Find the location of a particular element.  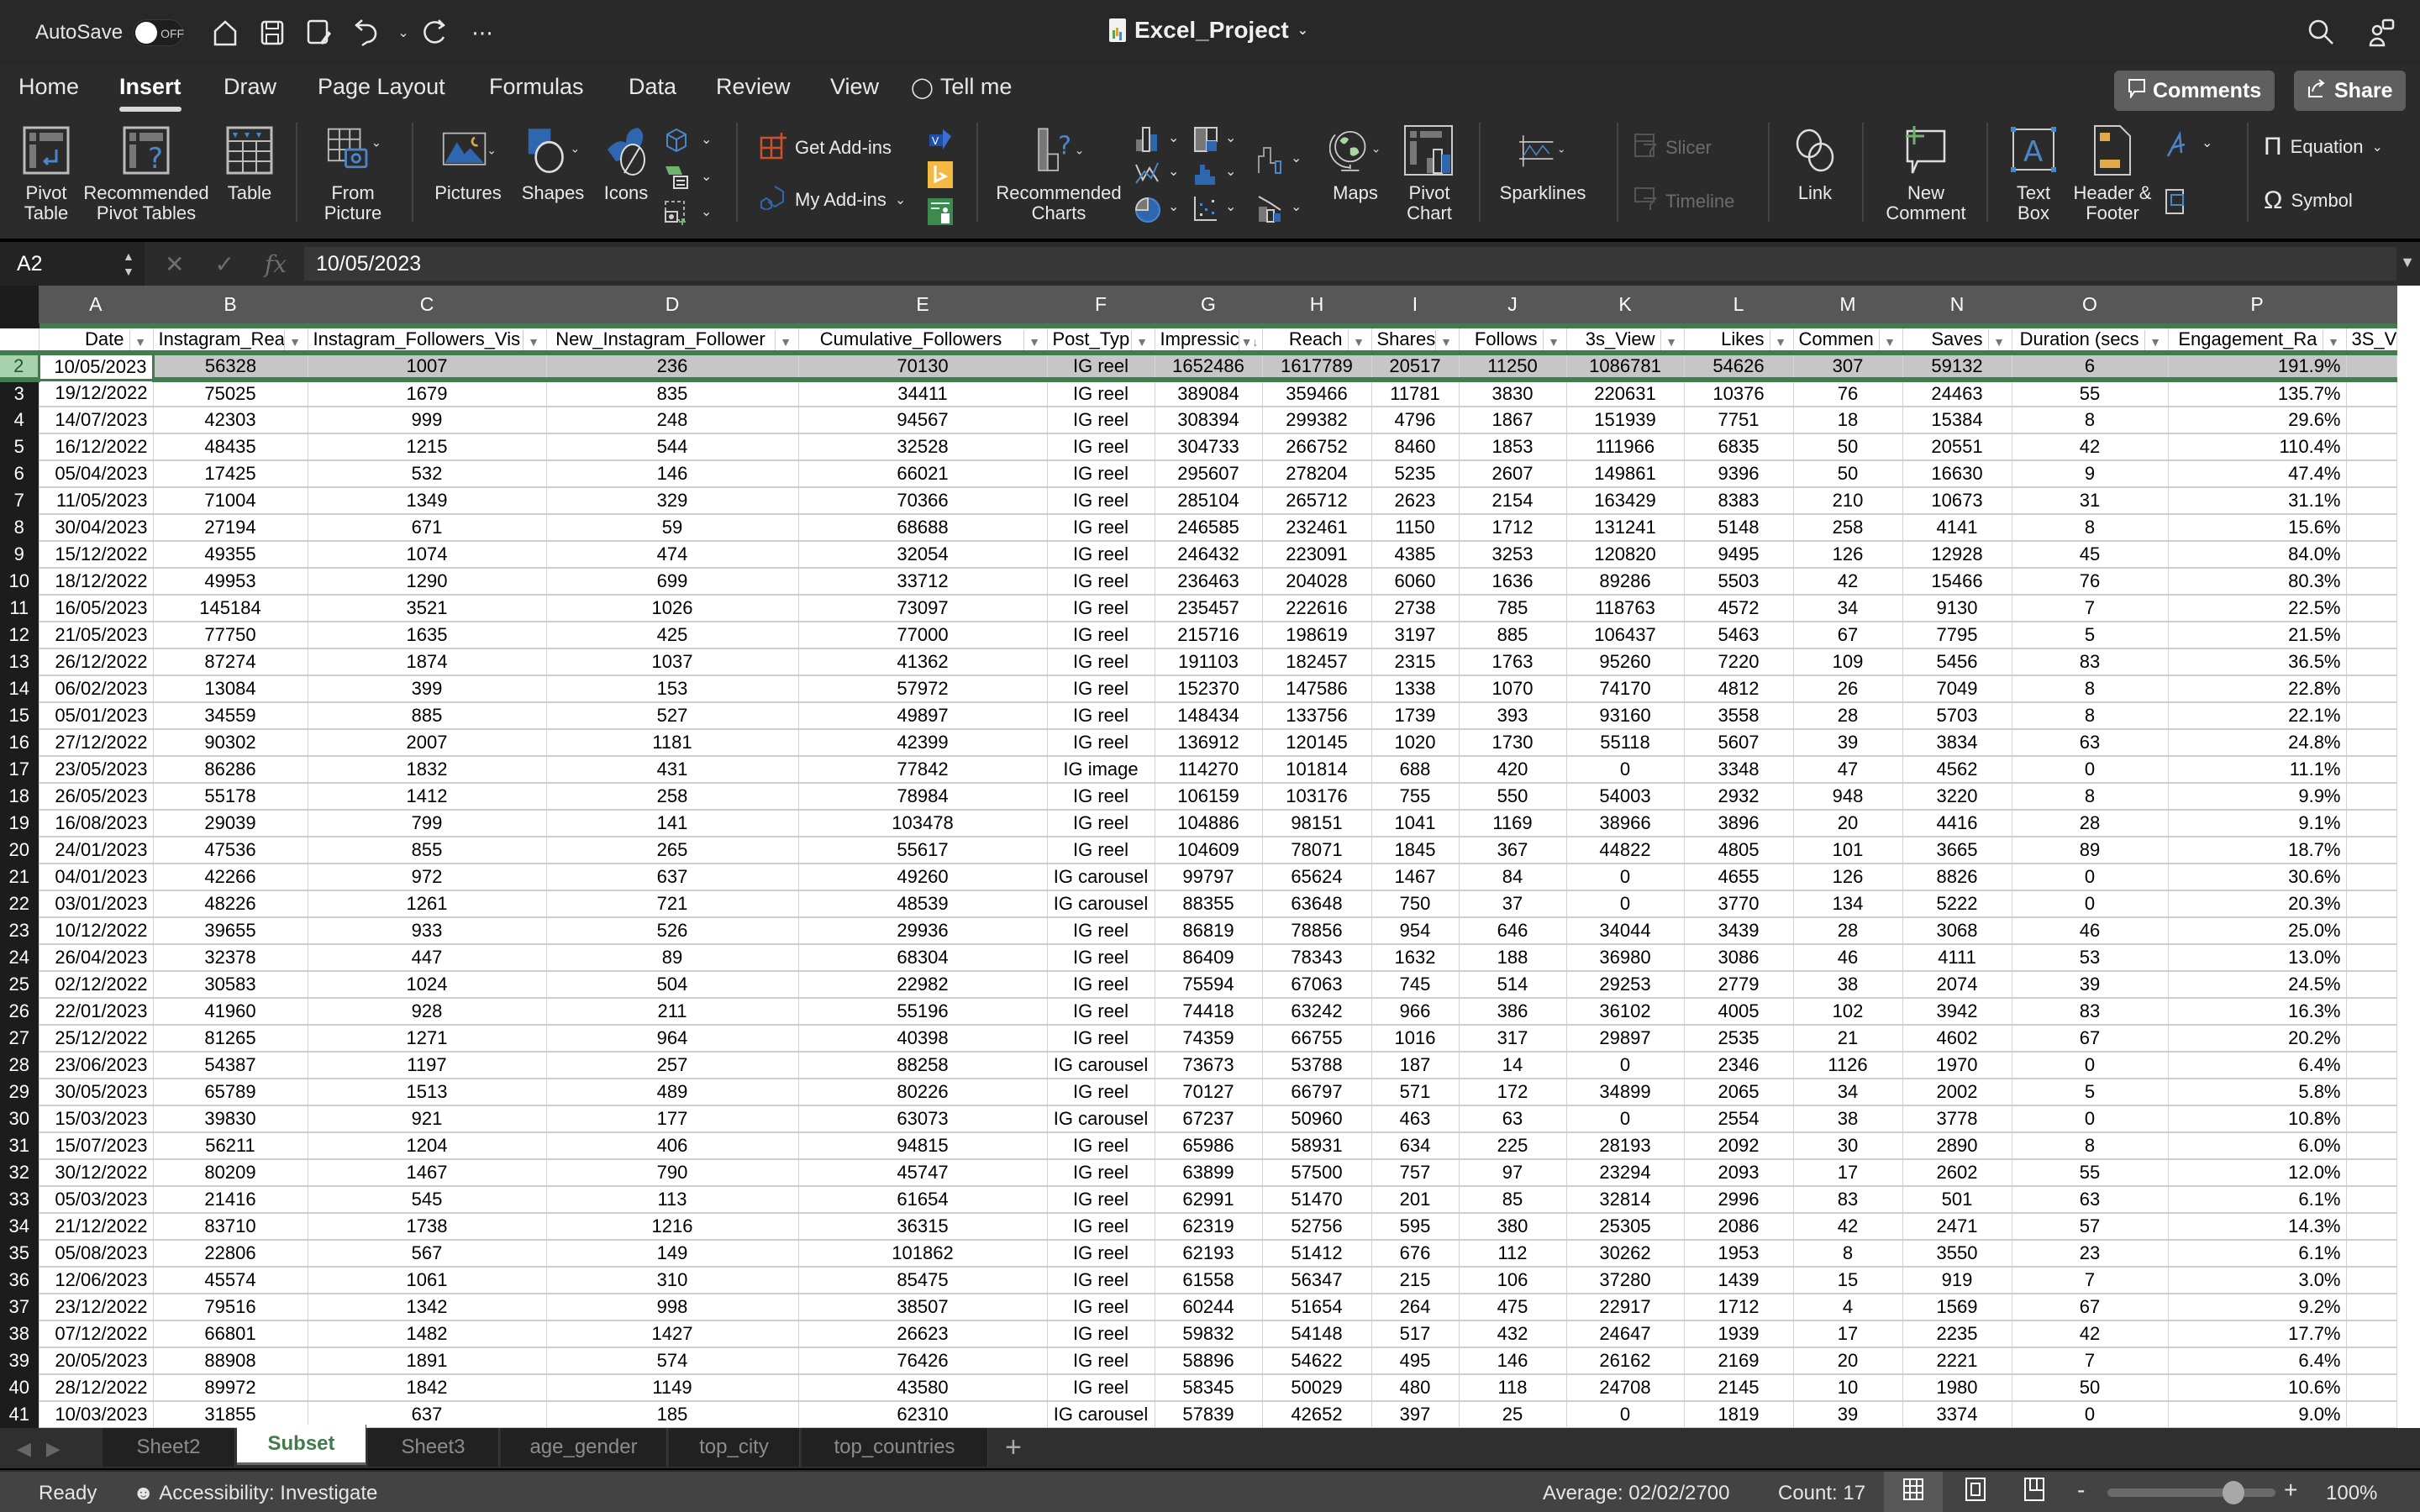

cell: 9396 is located at coordinates (1739, 474).